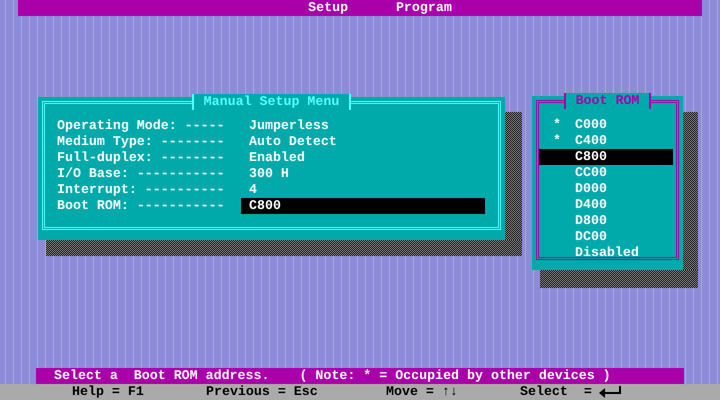 This screenshot has height=400, width=720. I want to click on rom-option: D800, so click(606, 221).